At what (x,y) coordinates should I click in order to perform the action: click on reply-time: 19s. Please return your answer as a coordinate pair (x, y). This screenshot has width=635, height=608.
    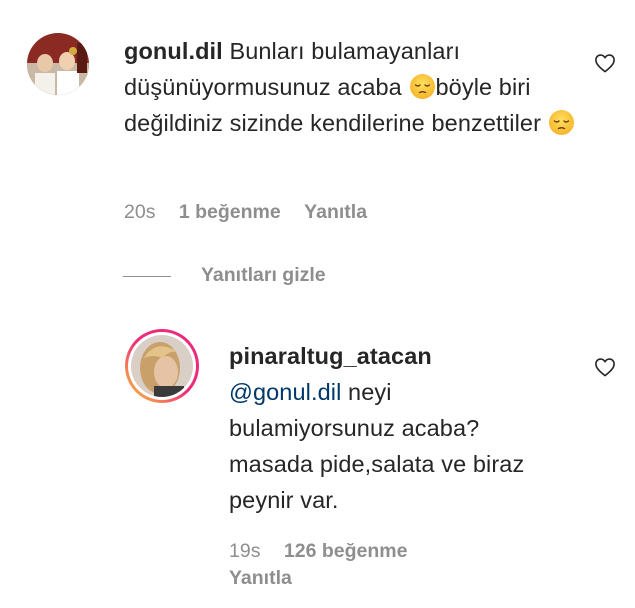
    Looking at the image, I should click on (244, 551).